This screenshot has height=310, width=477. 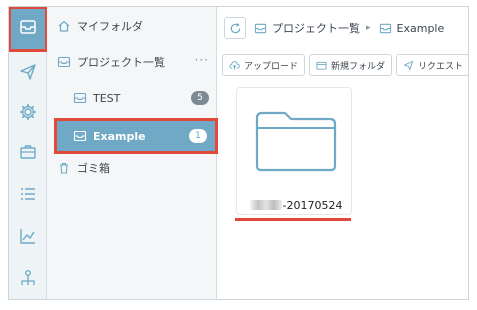 I want to click on tree-item-project: TEST 5, so click(x=132, y=98).